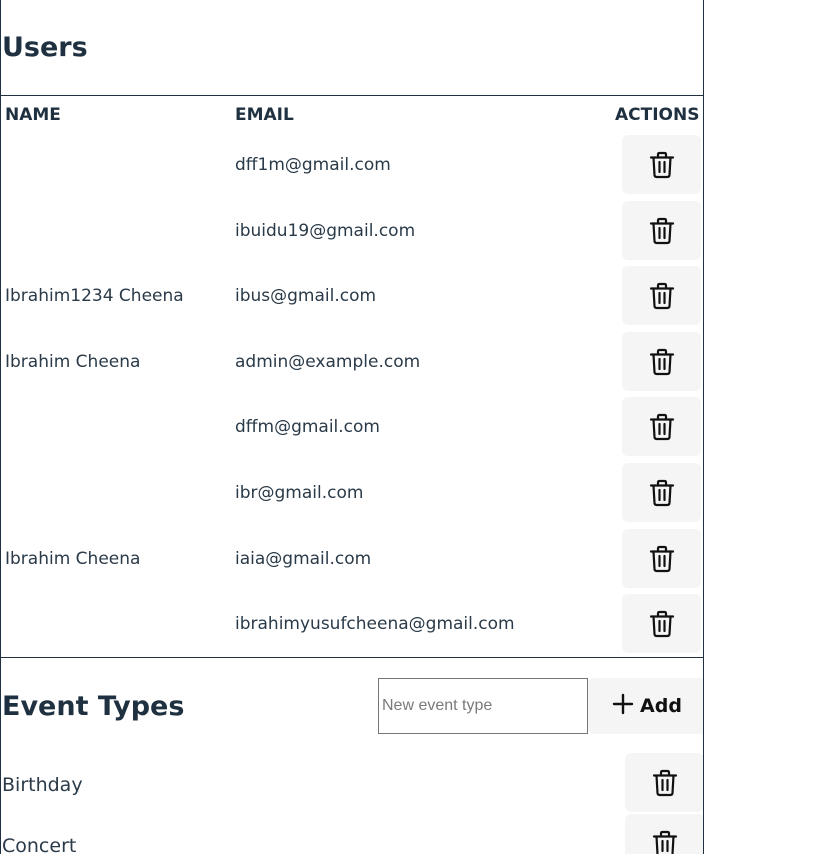  I want to click on table-row: Ibrahim Cheena iaia@gmail.com, so click(352, 559).